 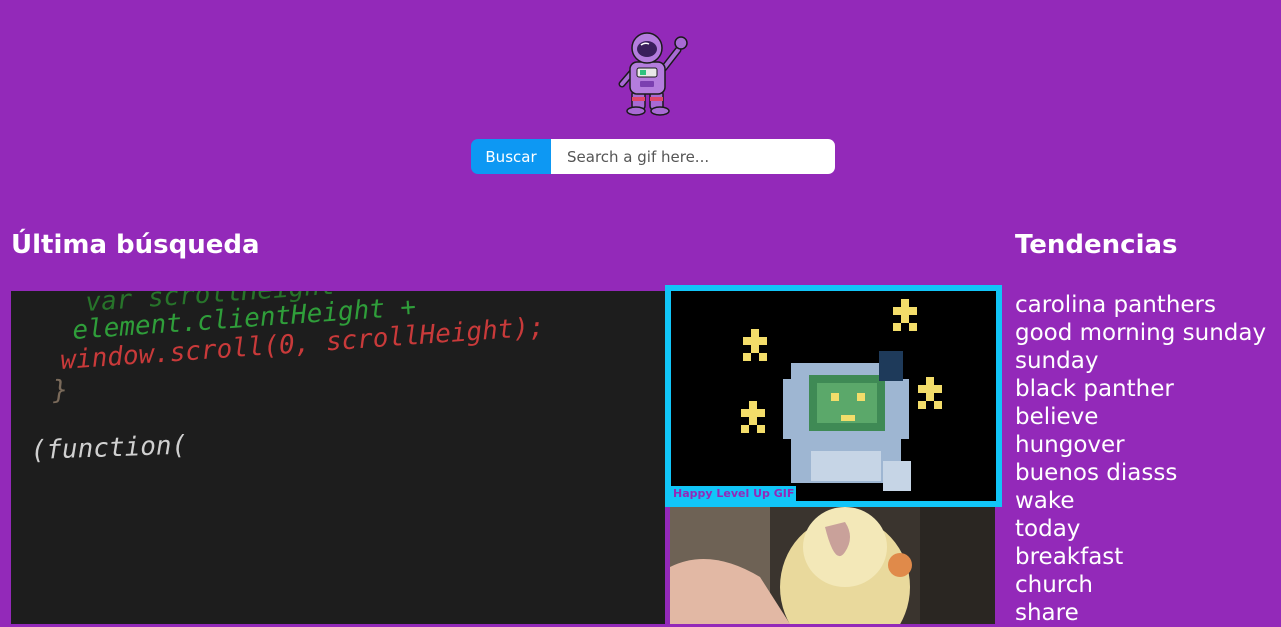 I want to click on gif-bird, so click(x=832, y=565).